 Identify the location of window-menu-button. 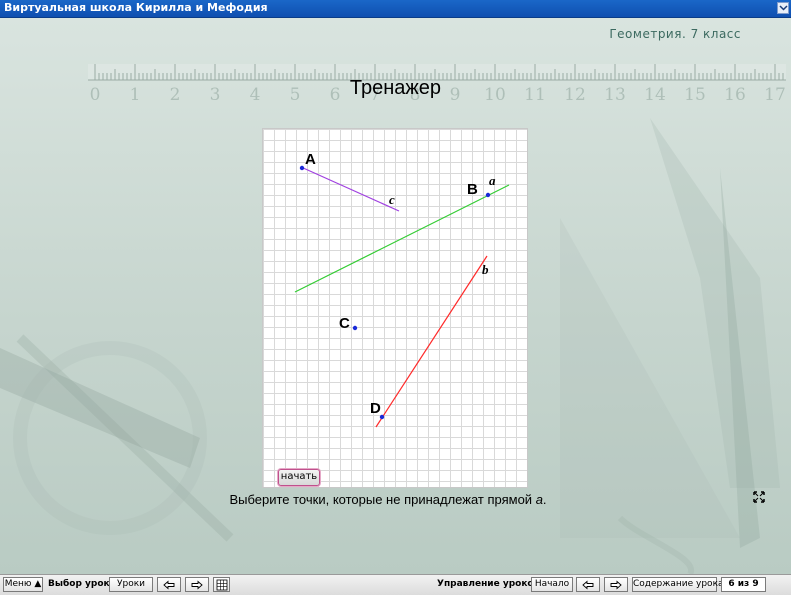
(783, 8).